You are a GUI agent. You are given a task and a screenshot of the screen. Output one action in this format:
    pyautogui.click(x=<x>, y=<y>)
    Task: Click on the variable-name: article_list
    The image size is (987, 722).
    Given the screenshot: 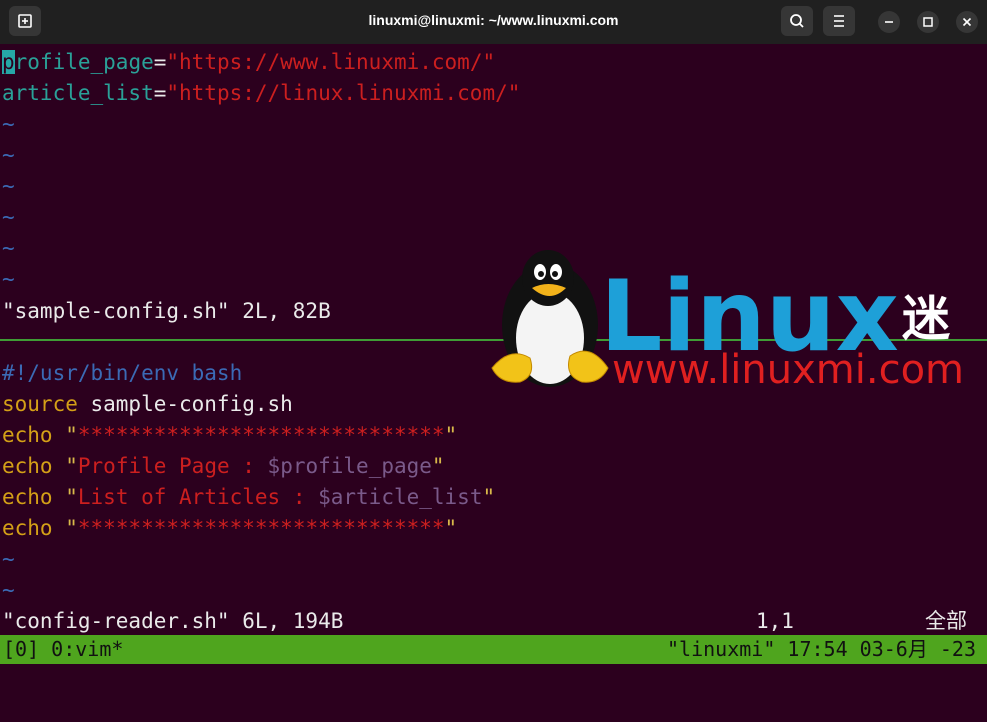 What is the action you would take?
    pyautogui.click(x=78, y=93)
    